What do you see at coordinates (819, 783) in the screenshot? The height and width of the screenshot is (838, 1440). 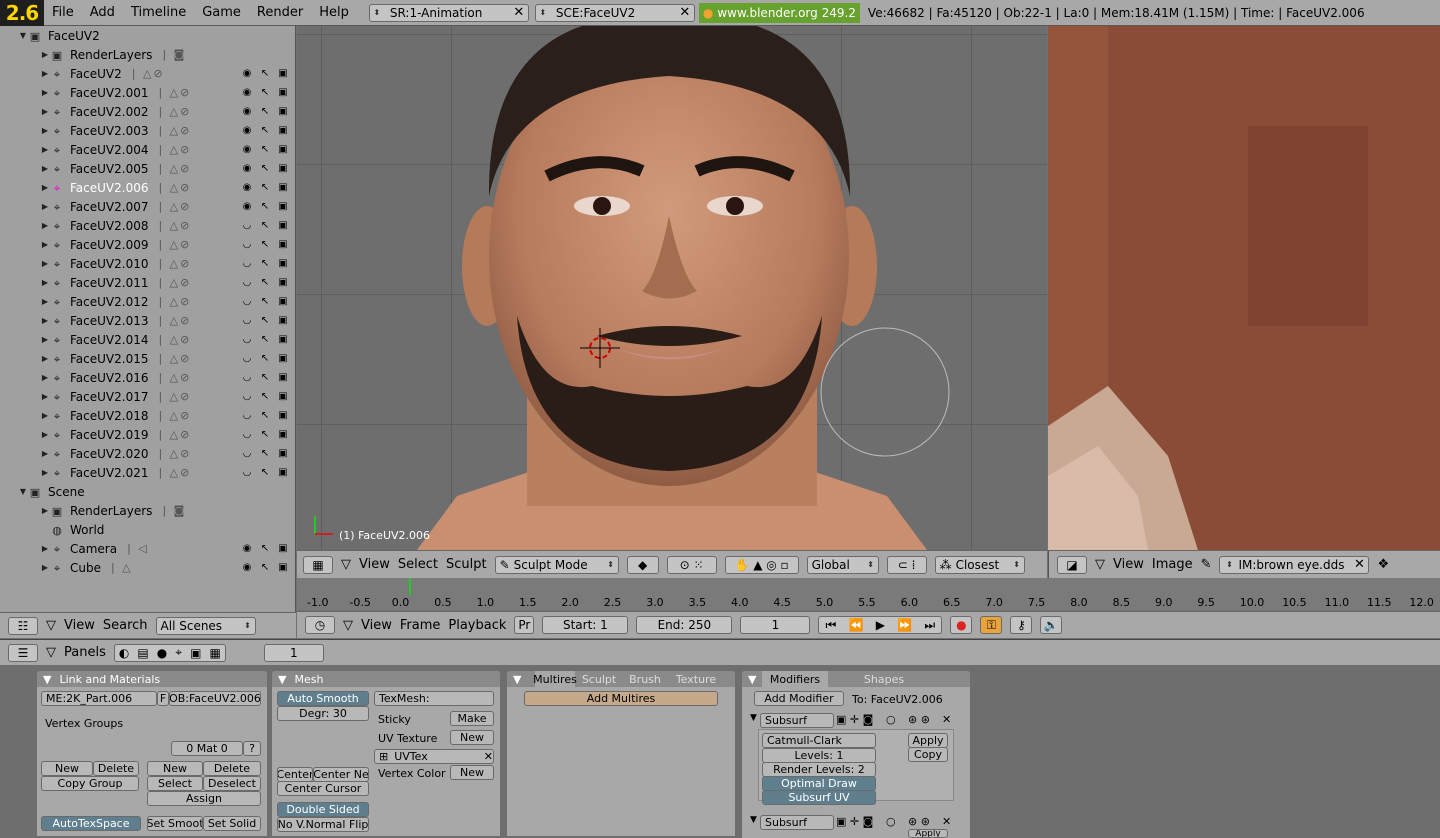 I see `optimal-draw-toggle: Optimal Draw` at bounding box center [819, 783].